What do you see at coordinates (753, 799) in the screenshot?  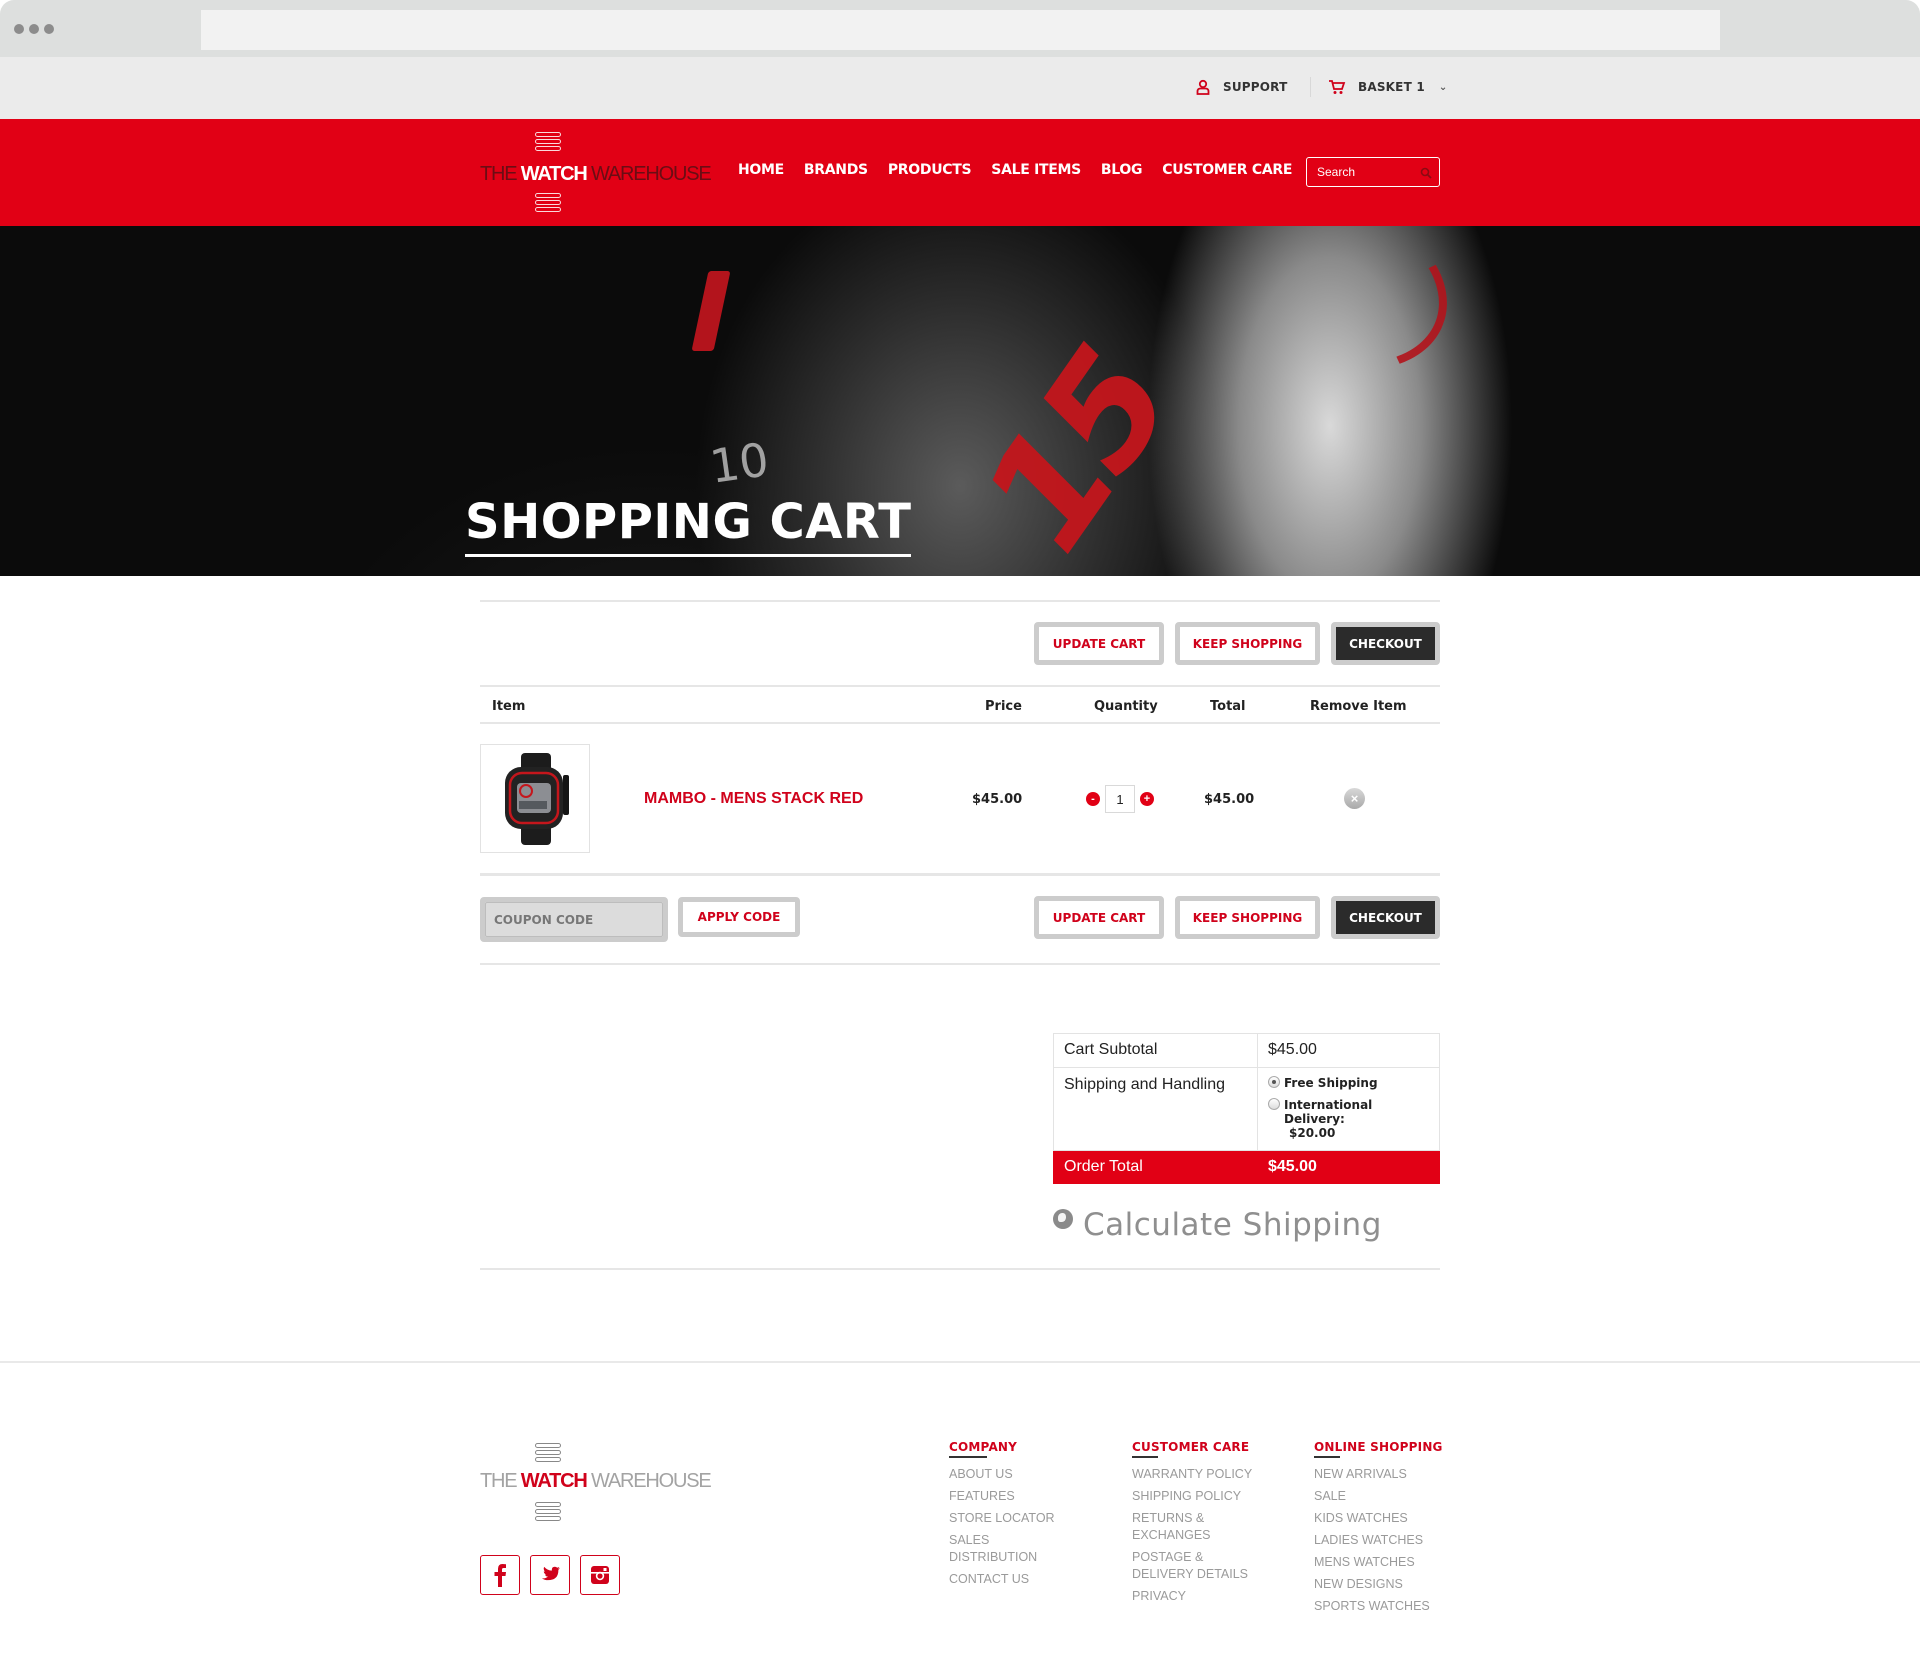 I see `product-name-link: MAMBO - MENS STACK RED` at bounding box center [753, 799].